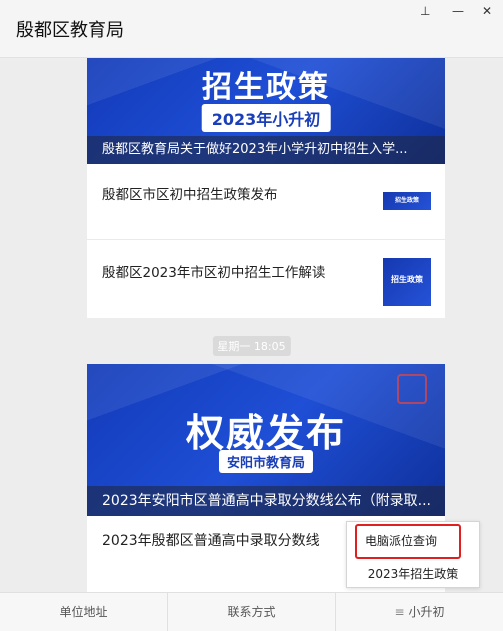 Image resolution: width=503 pixels, height=631 pixels. Describe the element at coordinates (265, 433) in the screenshot. I see `banner-title: 权威发布` at that location.